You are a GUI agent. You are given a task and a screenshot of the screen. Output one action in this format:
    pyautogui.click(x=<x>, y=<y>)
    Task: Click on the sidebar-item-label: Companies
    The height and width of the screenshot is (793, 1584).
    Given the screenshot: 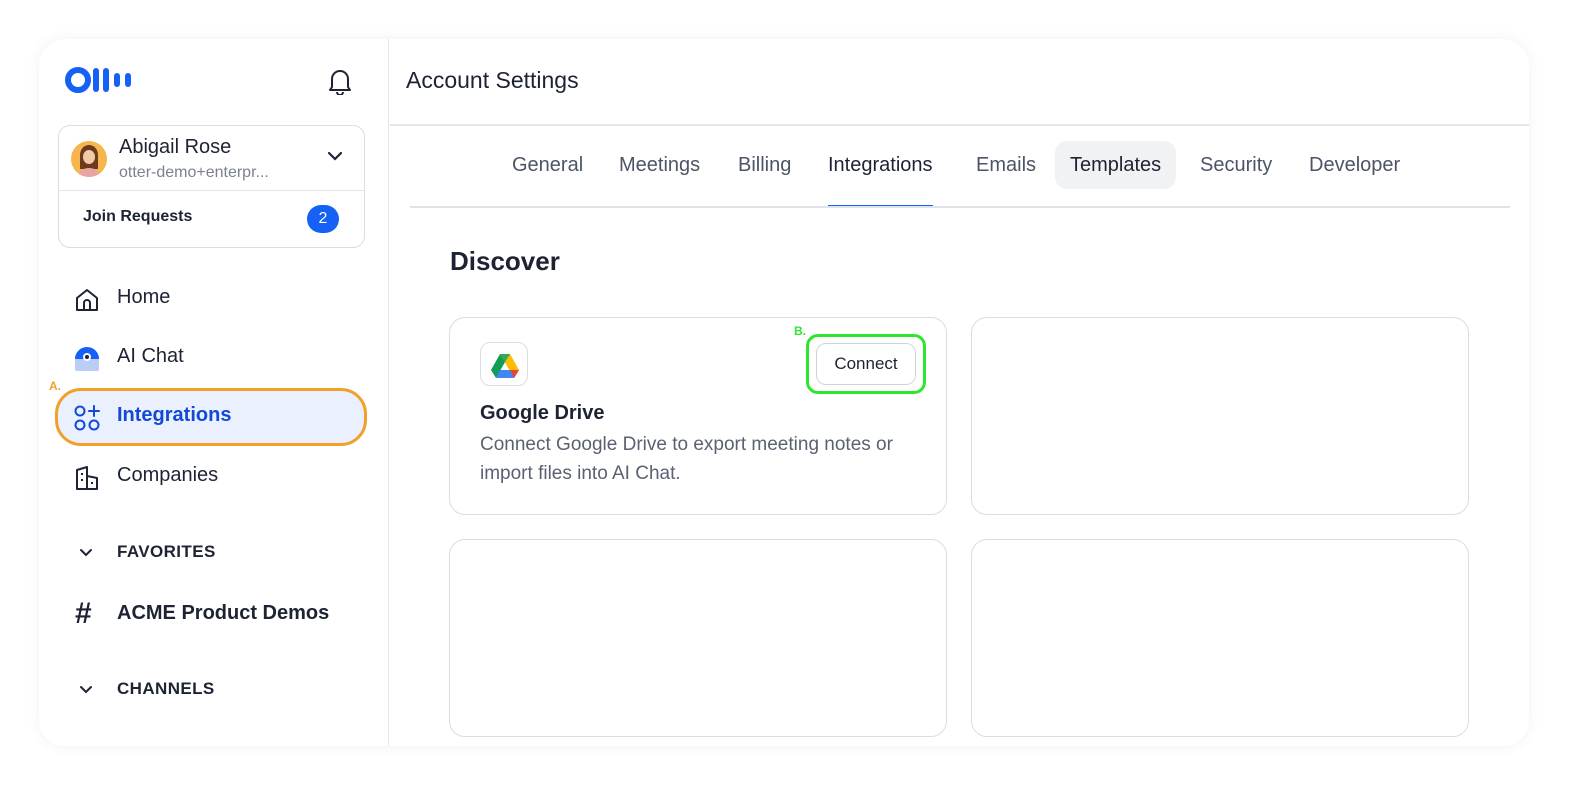 What is the action you would take?
    pyautogui.click(x=168, y=475)
    